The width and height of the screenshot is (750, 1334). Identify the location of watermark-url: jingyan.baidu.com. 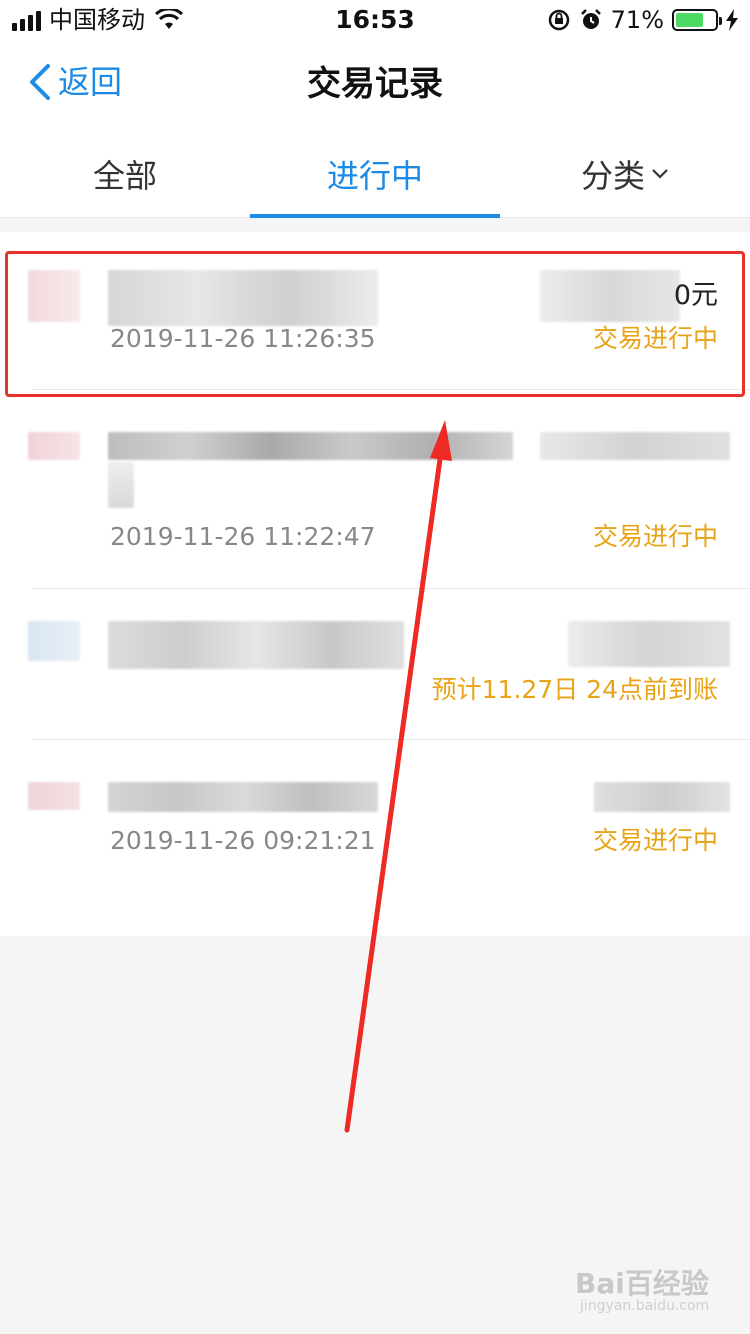
(645, 1306).